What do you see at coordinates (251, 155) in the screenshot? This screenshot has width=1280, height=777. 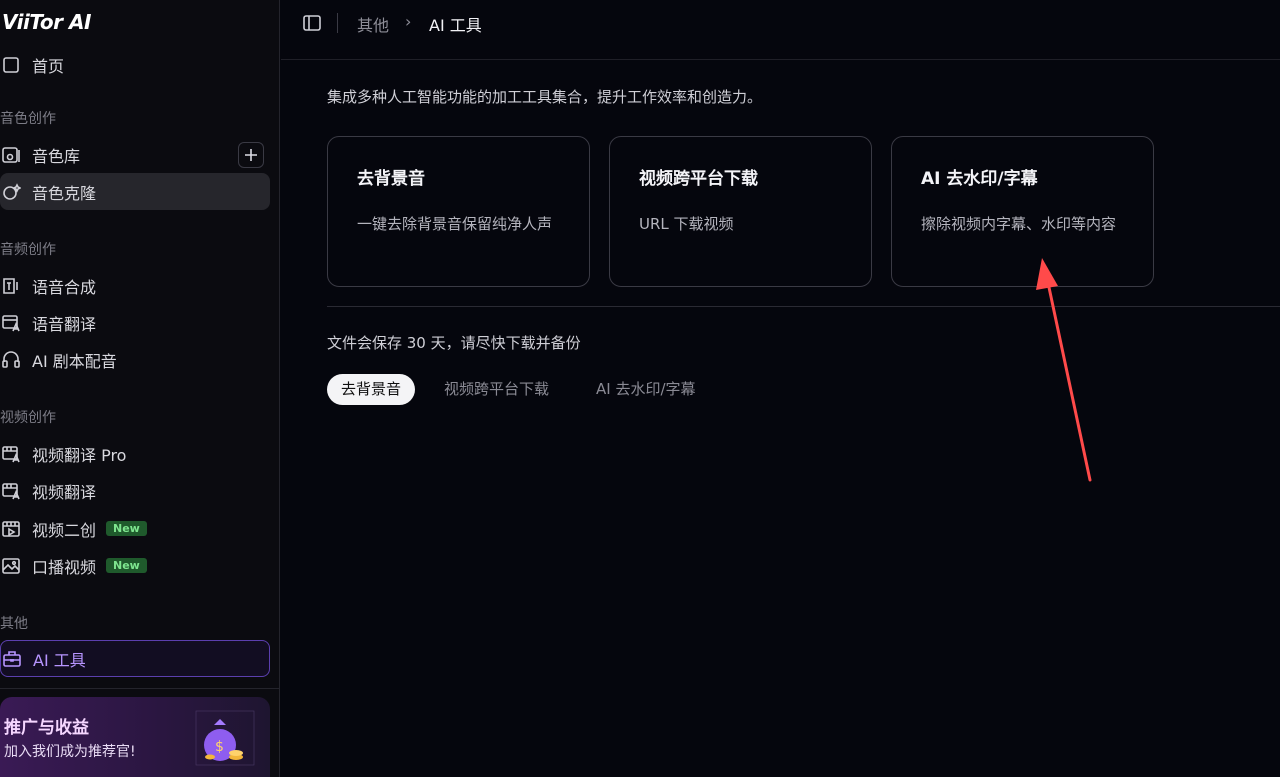 I see `add-voice-button` at bounding box center [251, 155].